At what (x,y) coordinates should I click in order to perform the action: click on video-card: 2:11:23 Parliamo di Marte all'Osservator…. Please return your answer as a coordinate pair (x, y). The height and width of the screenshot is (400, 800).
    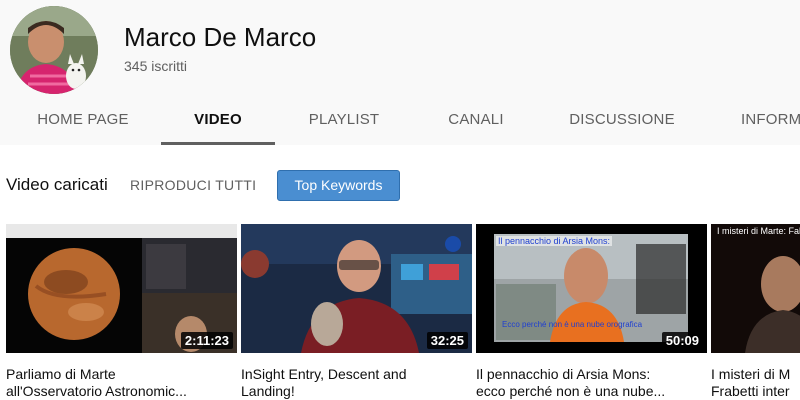
    Looking at the image, I should click on (121, 312).